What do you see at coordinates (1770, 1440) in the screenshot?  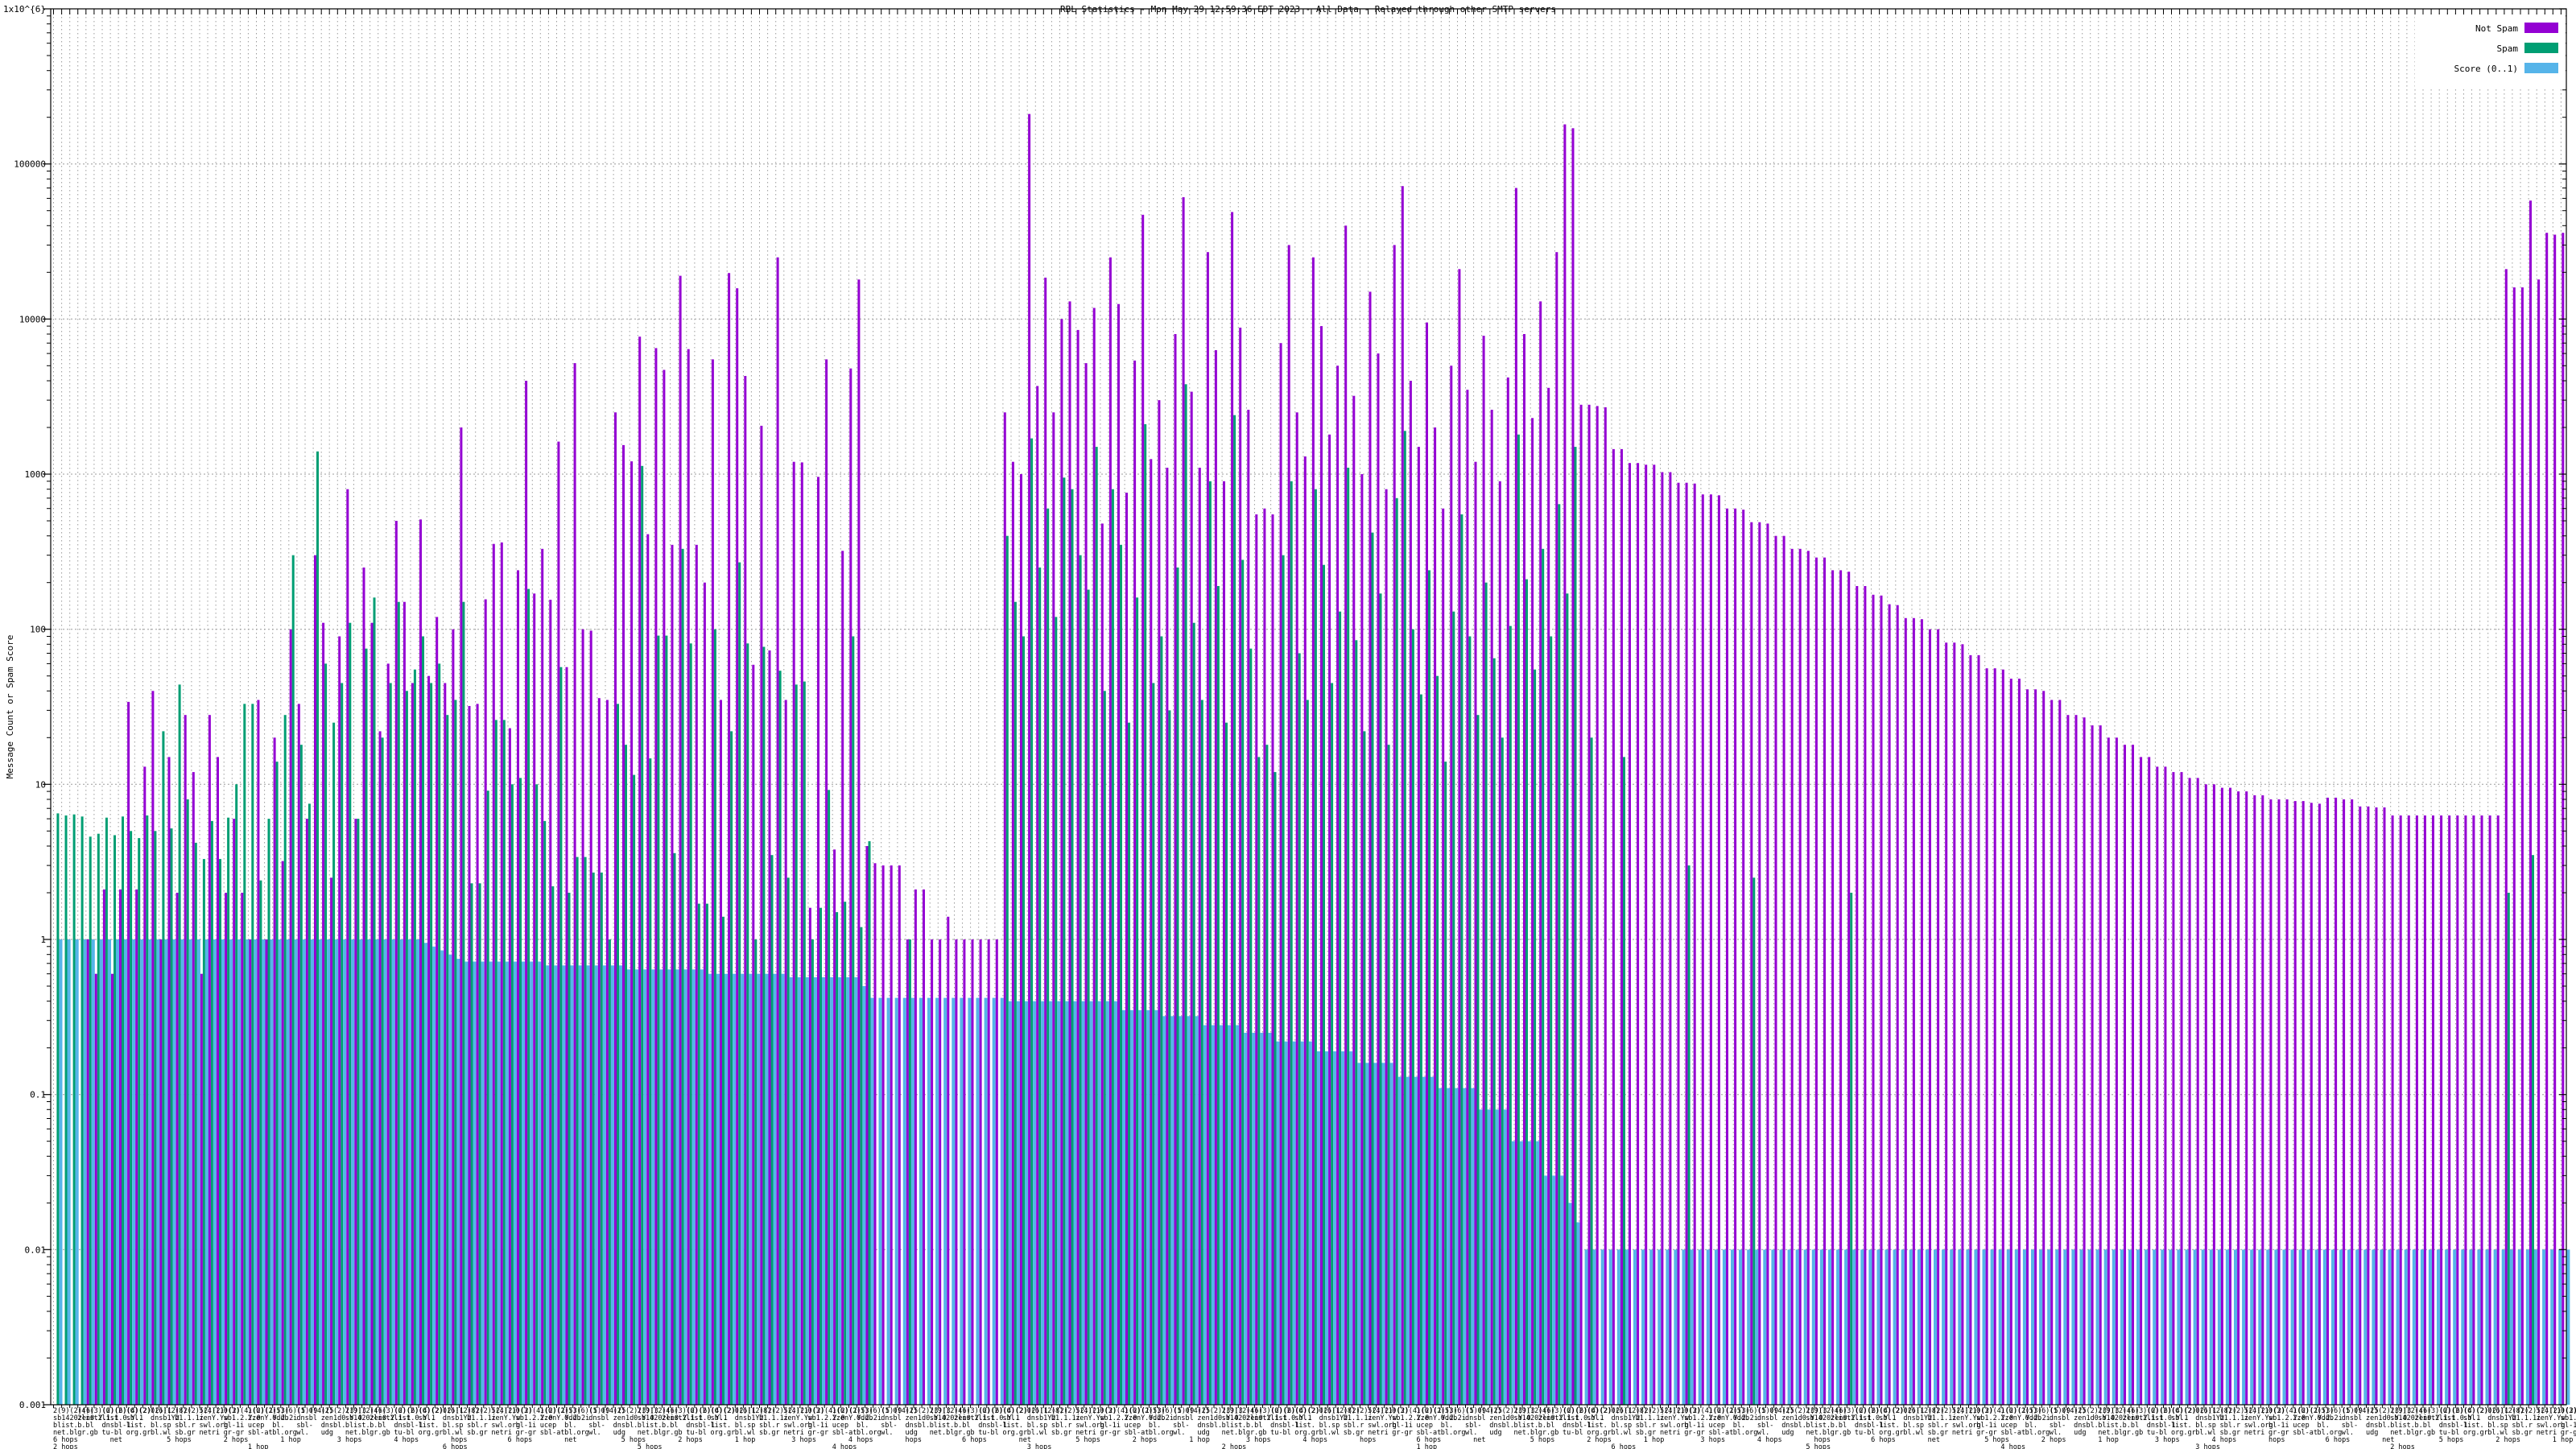 I see `x-tick-label: 4 hops` at bounding box center [1770, 1440].